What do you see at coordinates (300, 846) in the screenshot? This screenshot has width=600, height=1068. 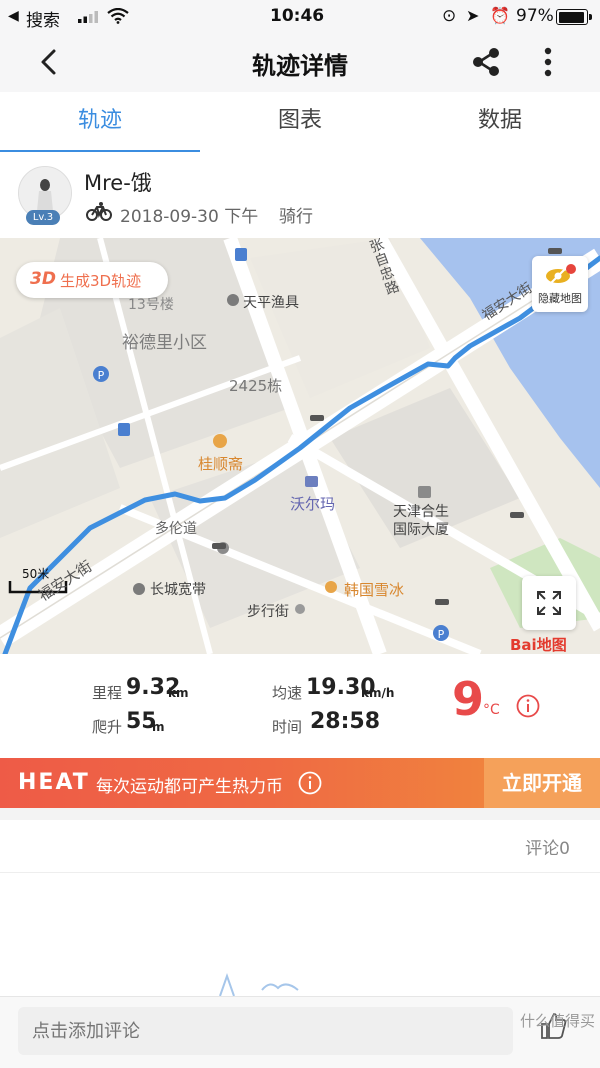 I see `comments-header: 评论0` at bounding box center [300, 846].